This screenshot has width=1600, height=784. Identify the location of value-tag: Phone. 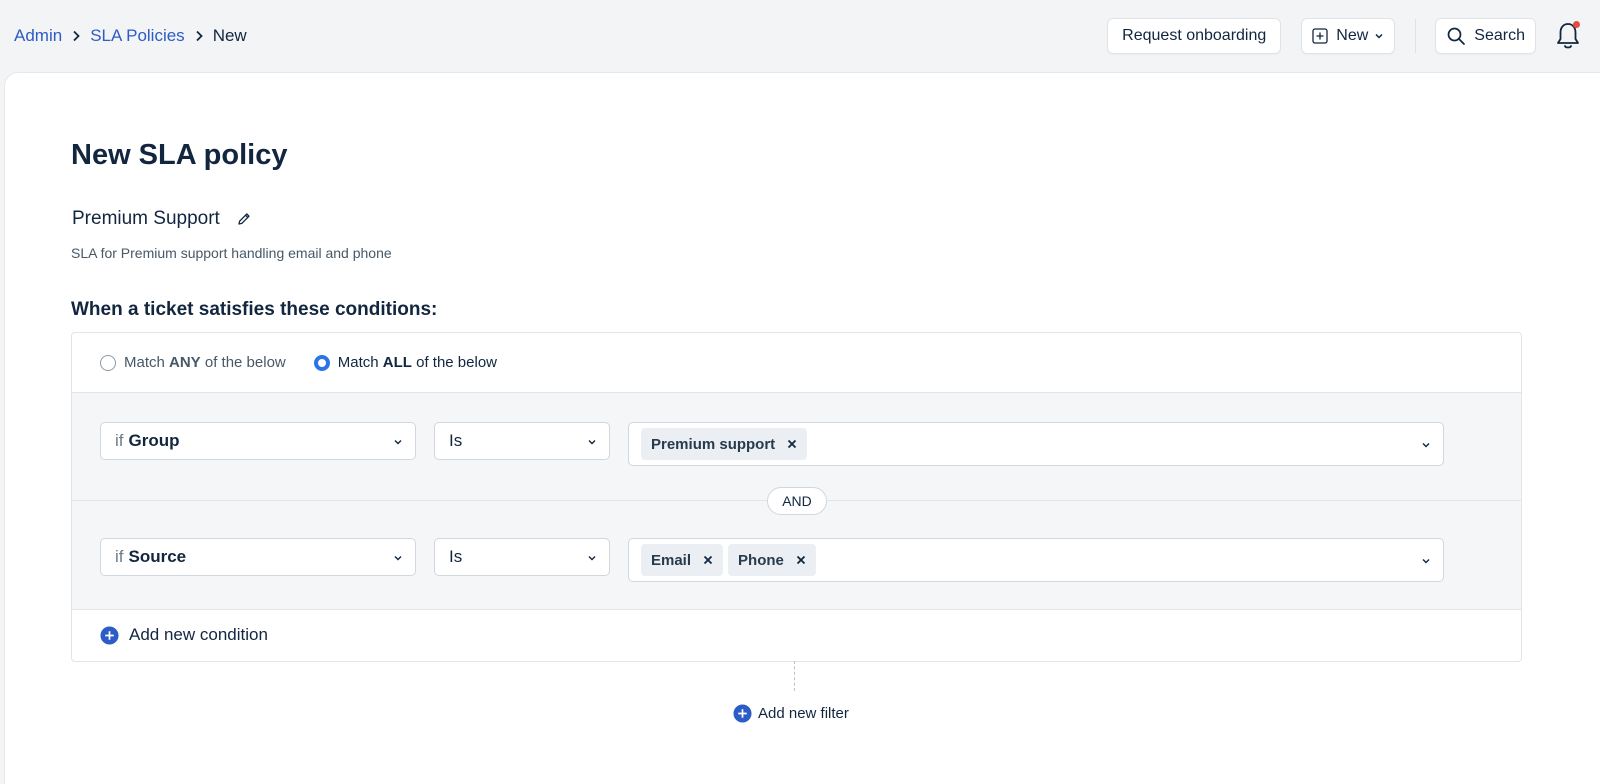
(772, 560).